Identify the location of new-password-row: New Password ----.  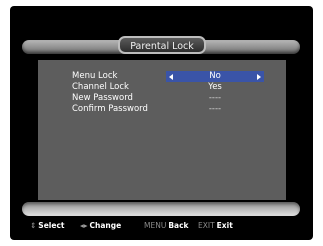
(162, 98).